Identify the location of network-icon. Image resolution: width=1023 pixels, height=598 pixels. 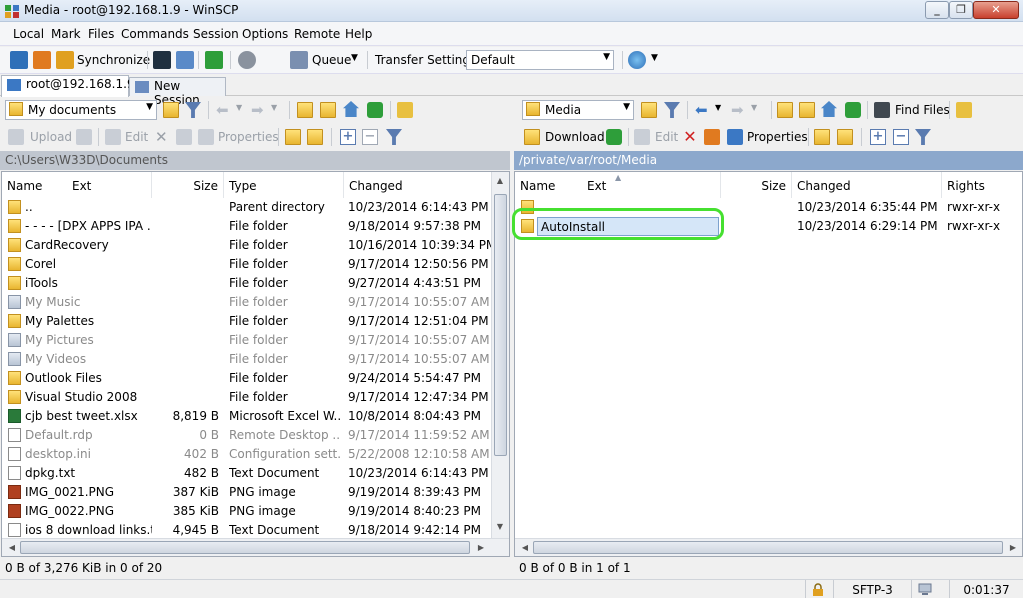
(930, 589).